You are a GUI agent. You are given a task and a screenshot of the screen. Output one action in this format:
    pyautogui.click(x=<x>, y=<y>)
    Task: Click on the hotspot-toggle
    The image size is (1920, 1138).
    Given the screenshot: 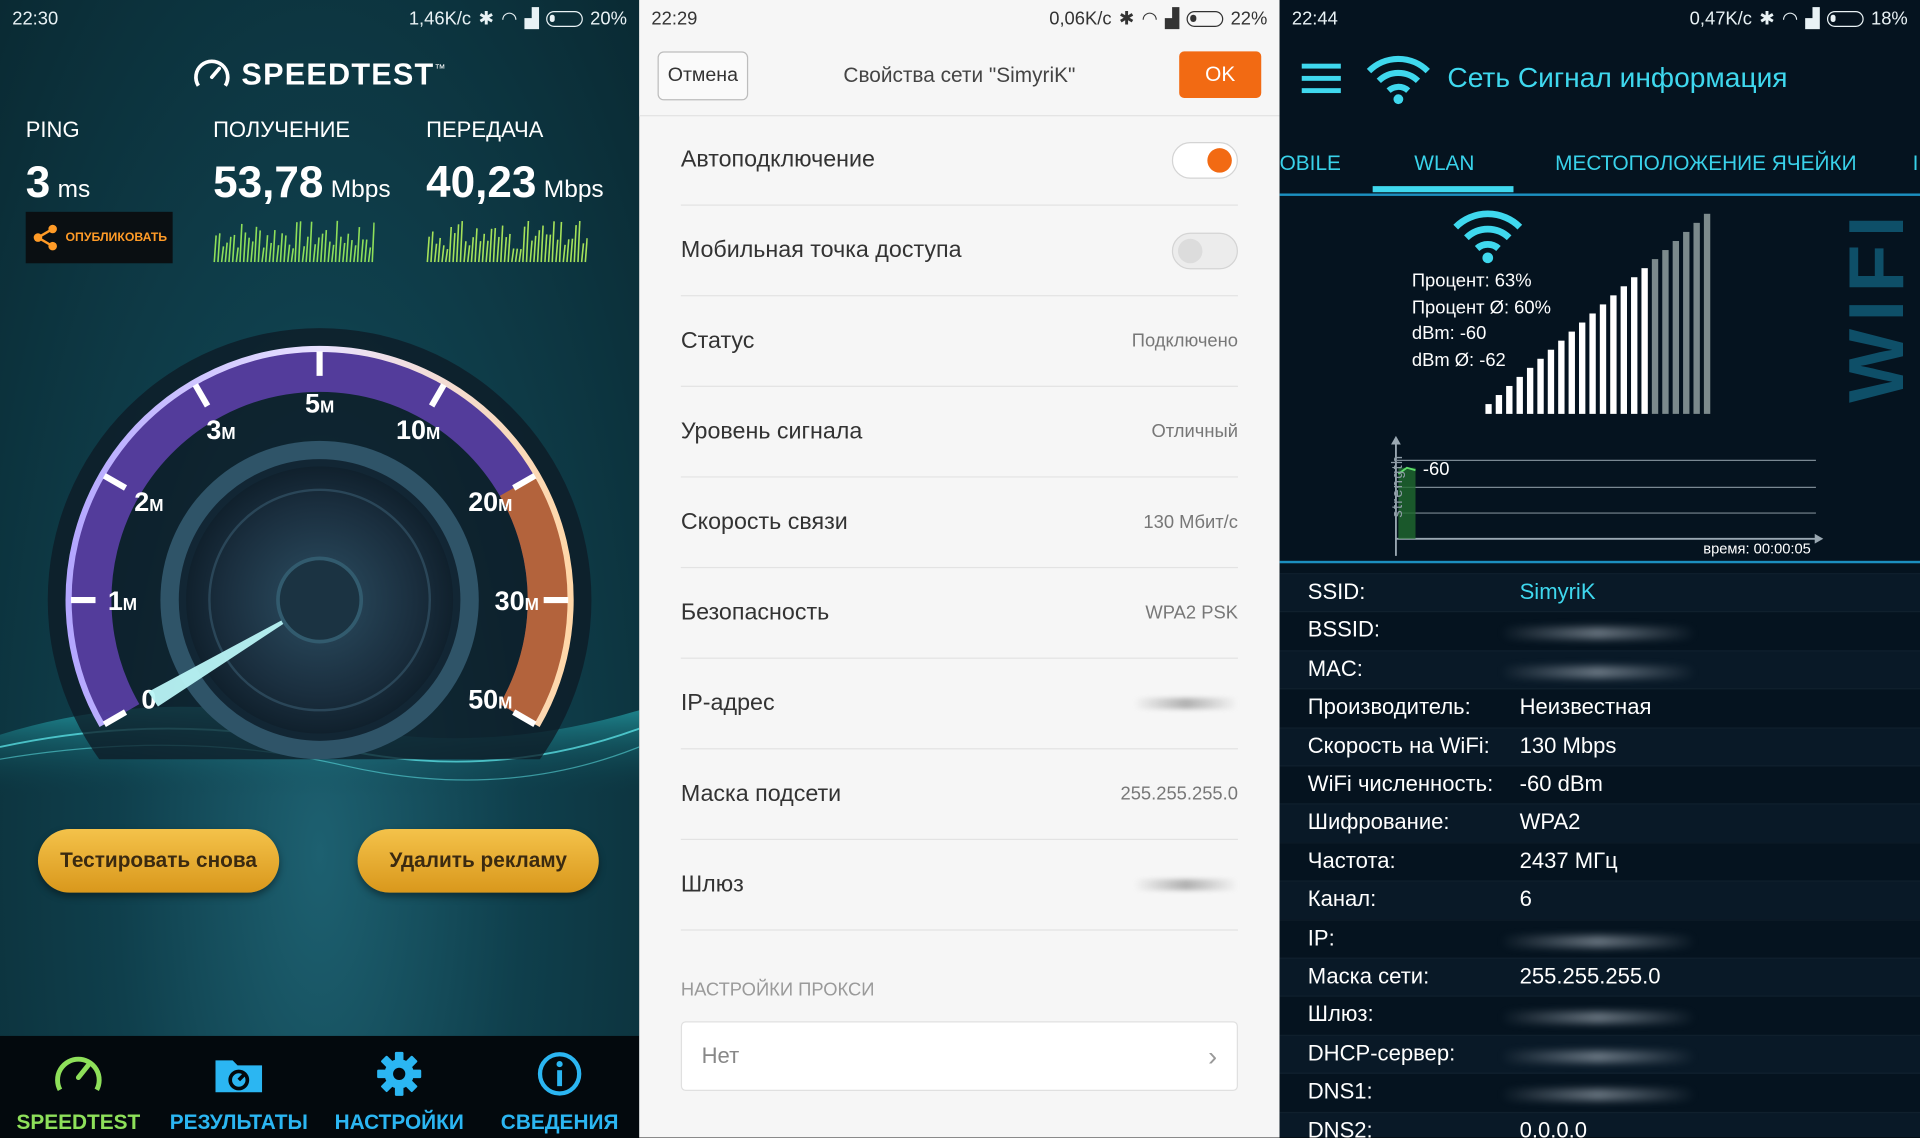 What is the action you would take?
    pyautogui.click(x=1204, y=250)
    